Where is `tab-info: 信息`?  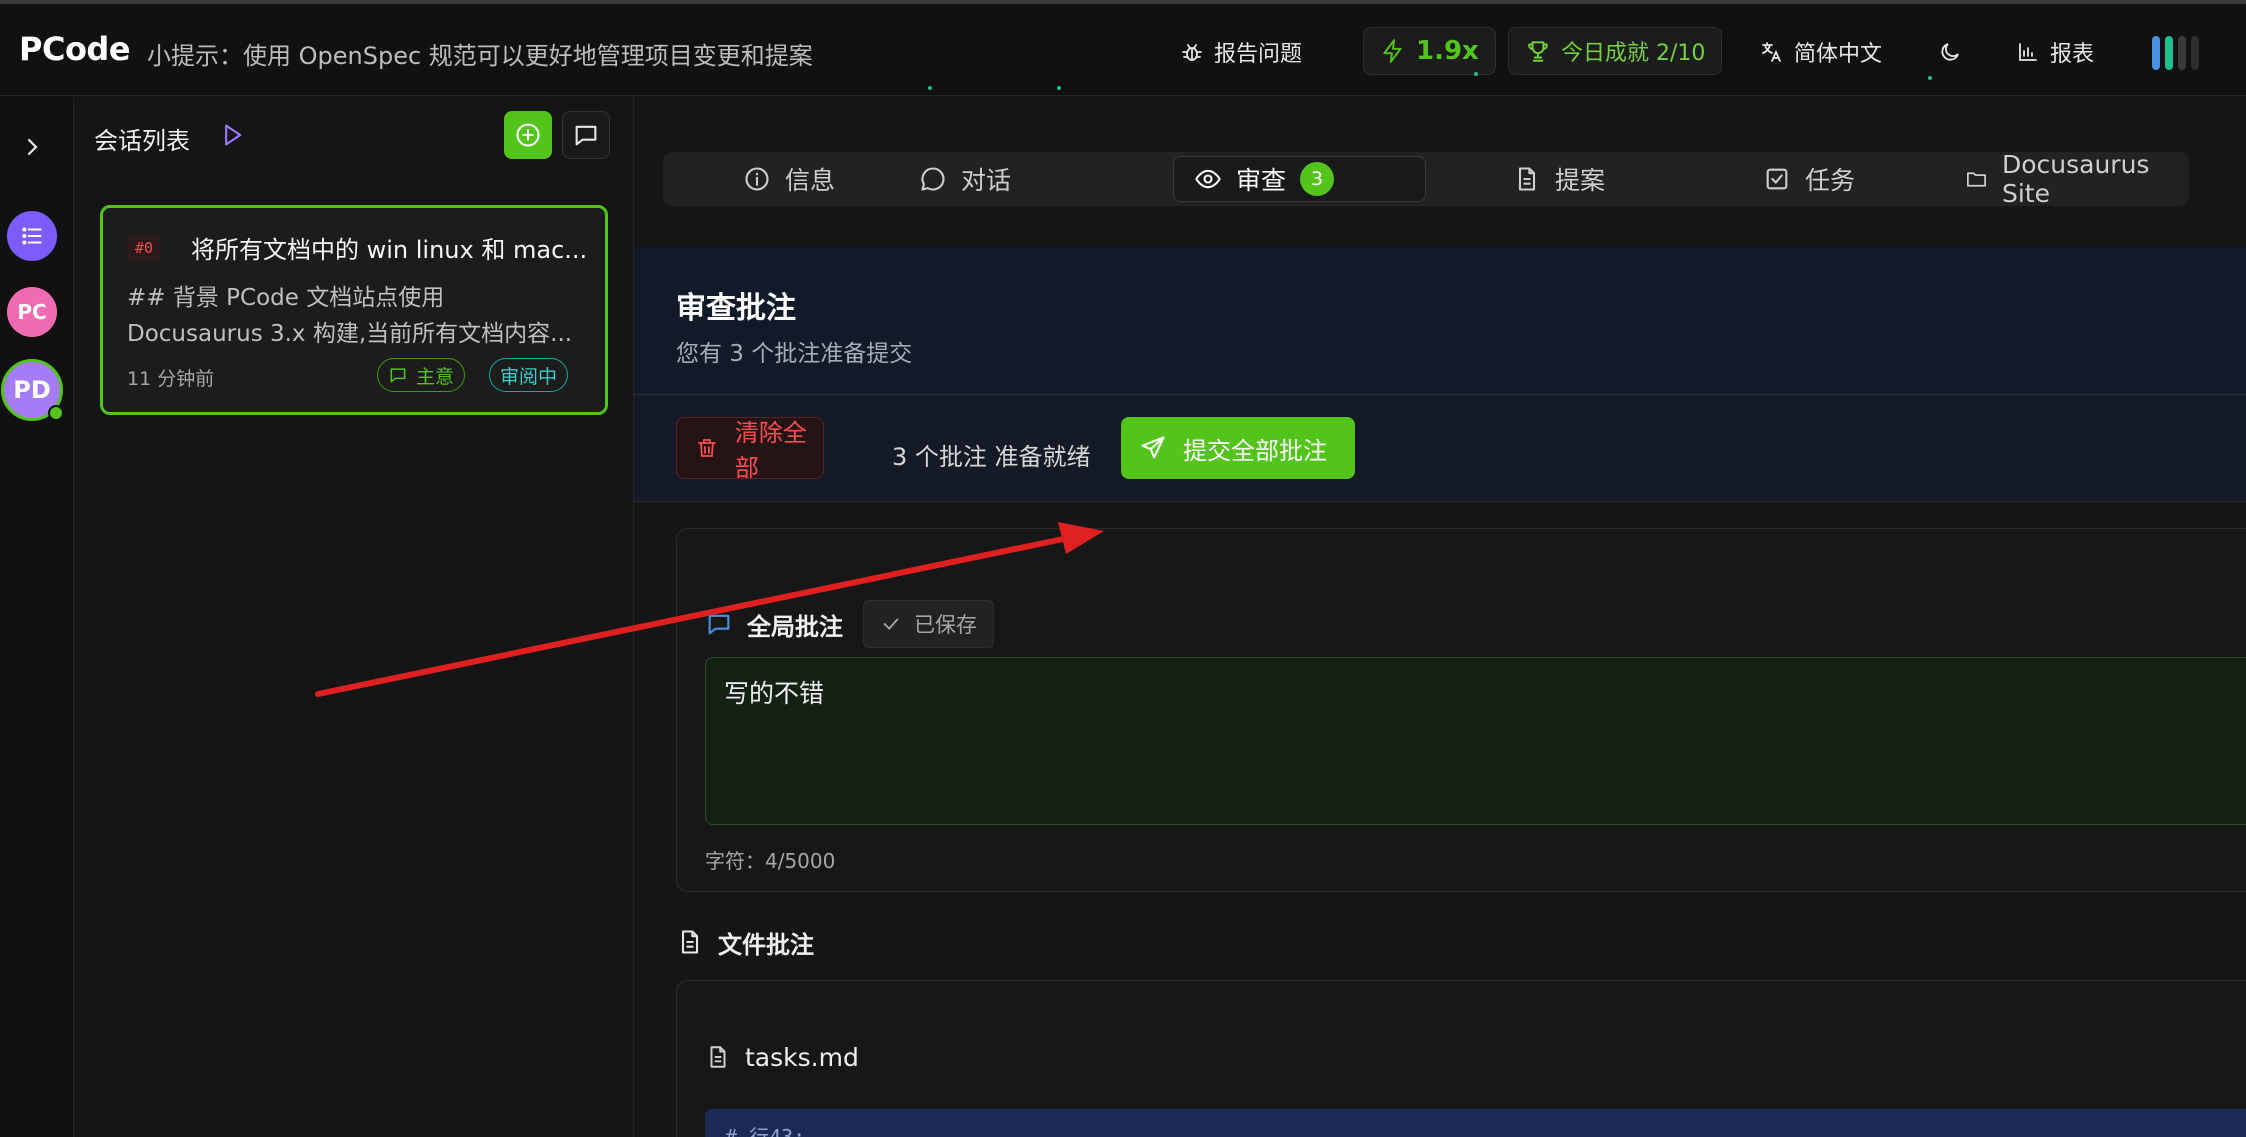
tab-info: 信息 is located at coordinates (789, 179).